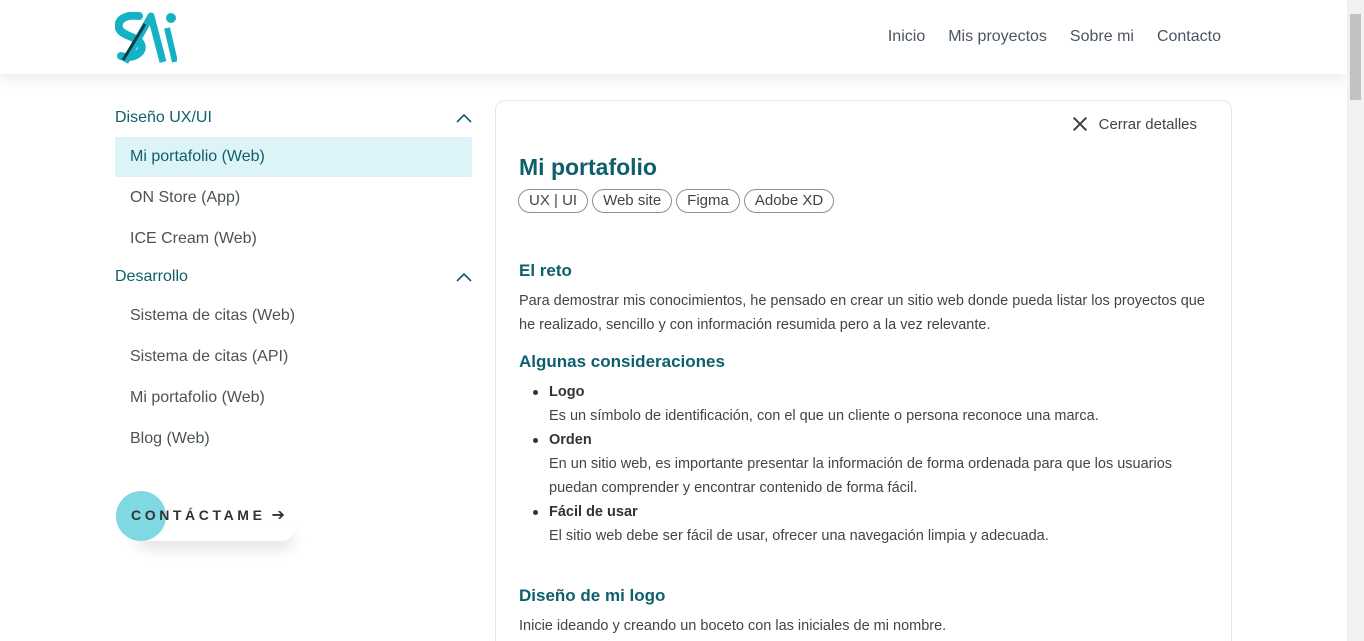 This screenshot has height=641, width=1364. What do you see at coordinates (1355, 320) in the screenshot?
I see `page-scrollbar` at bounding box center [1355, 320].